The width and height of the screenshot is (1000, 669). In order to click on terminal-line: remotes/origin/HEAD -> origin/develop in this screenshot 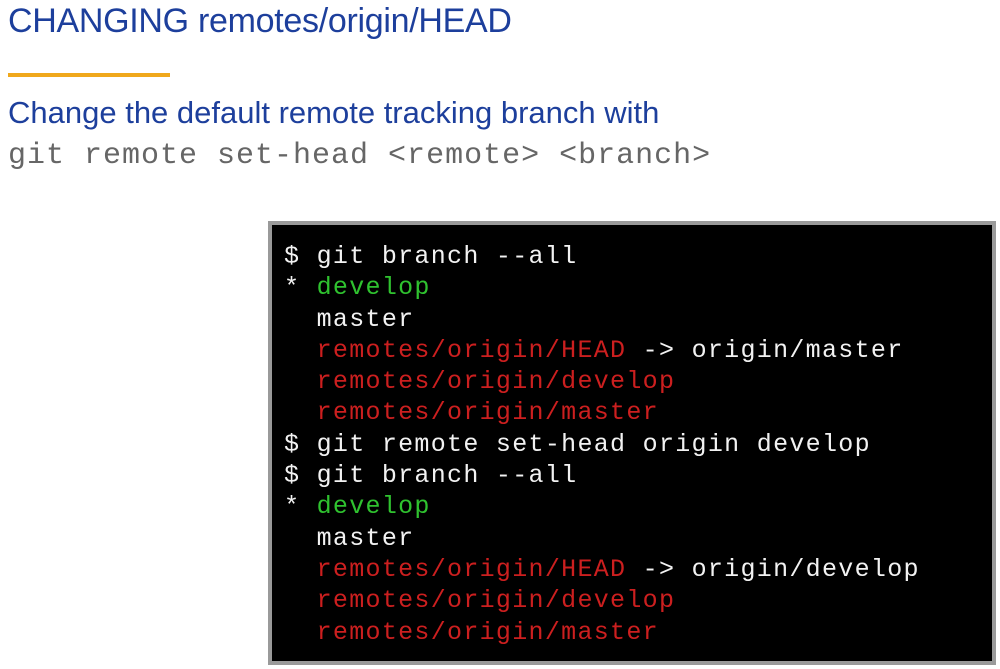, I will do `click(602, 569)`.